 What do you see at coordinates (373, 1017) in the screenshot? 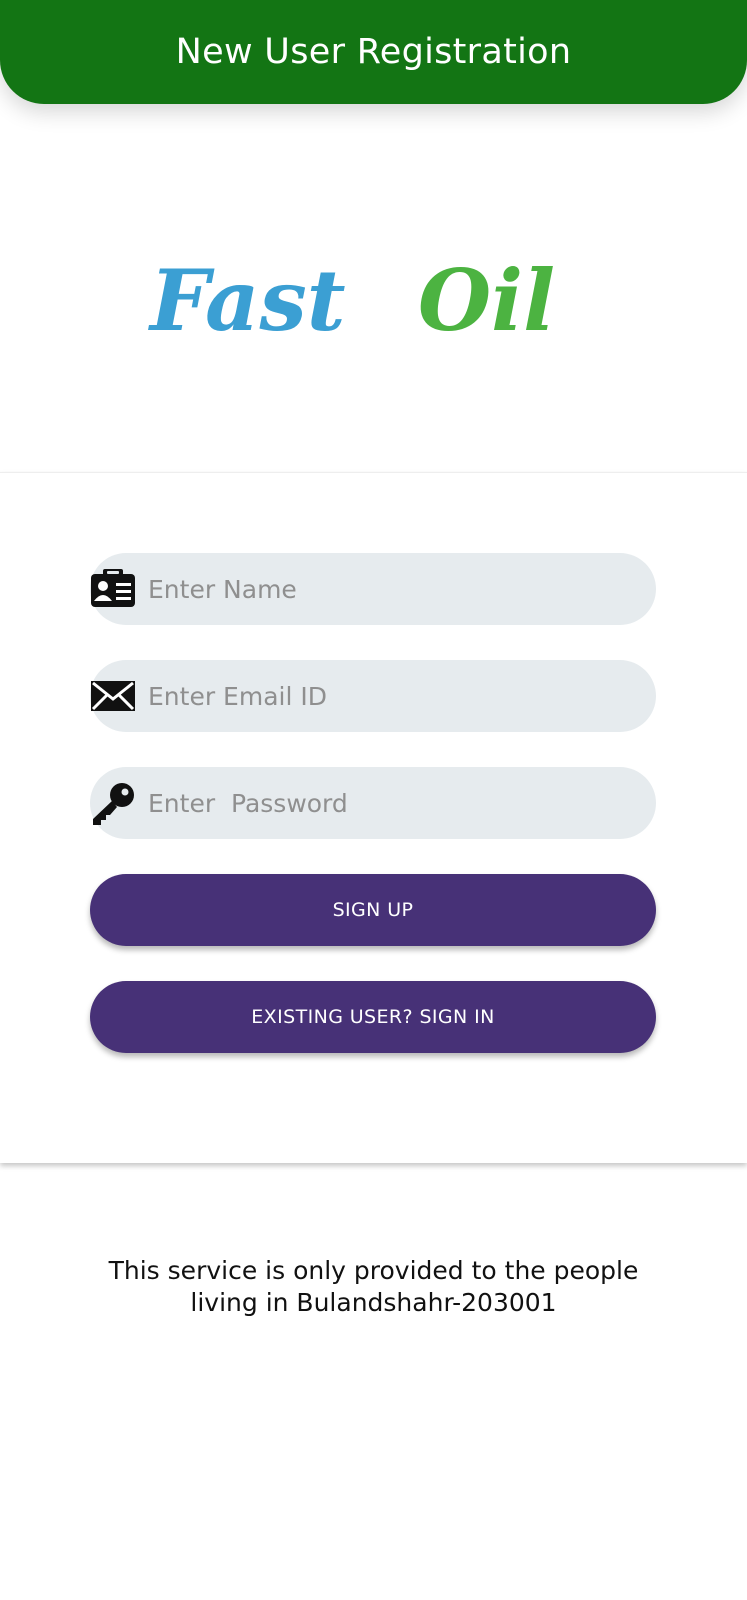
I see `existing-user-sign-in-button: EXISTING USER? SIGN IN` at bounding box center [373, 1017].